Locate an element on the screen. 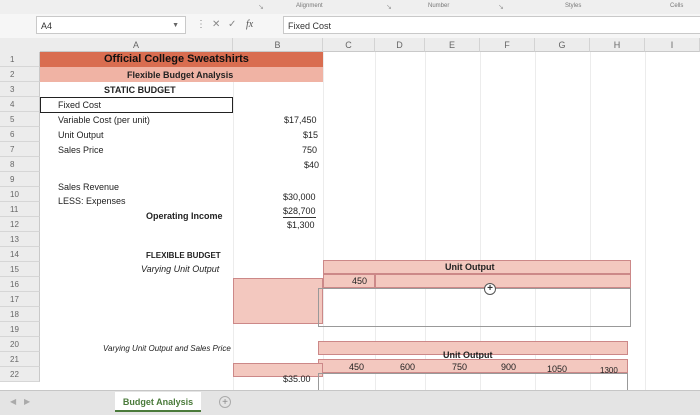  name-box: A4 ▼ is located at coordinates (111, 25).